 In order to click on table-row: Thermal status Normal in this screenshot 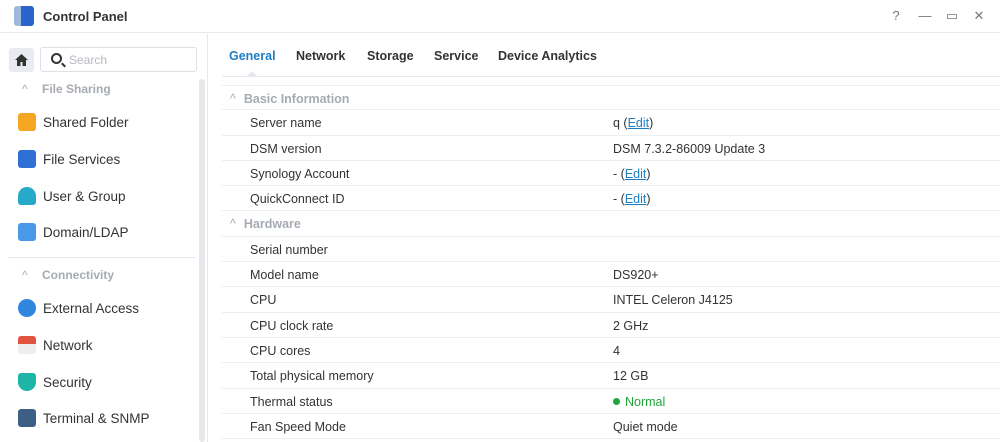, I will do `click(611, 401)`.